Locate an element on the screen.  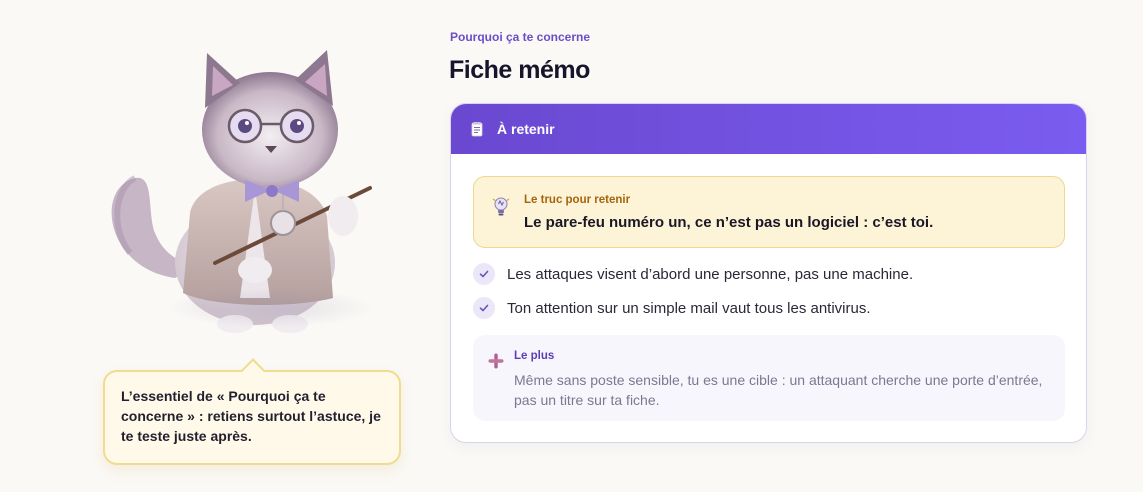
notepad-icon is located at coordinates (477, 129).